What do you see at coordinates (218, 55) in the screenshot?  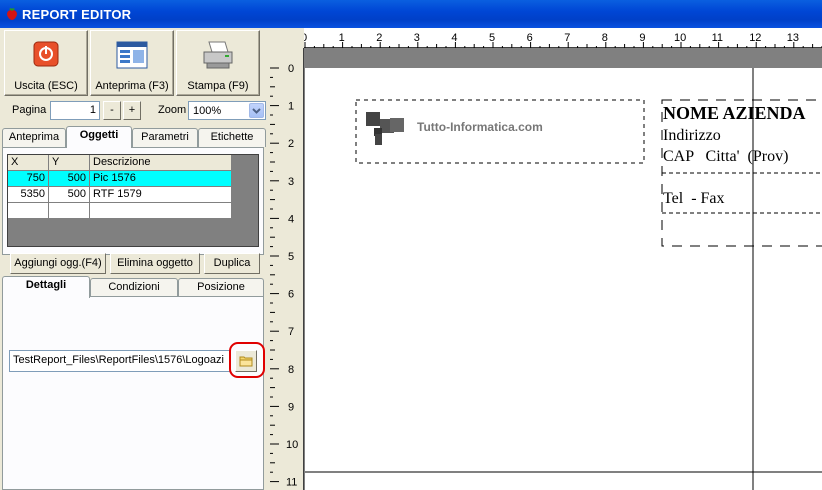 I see `printer-icon` at bounding box center [218, 55].